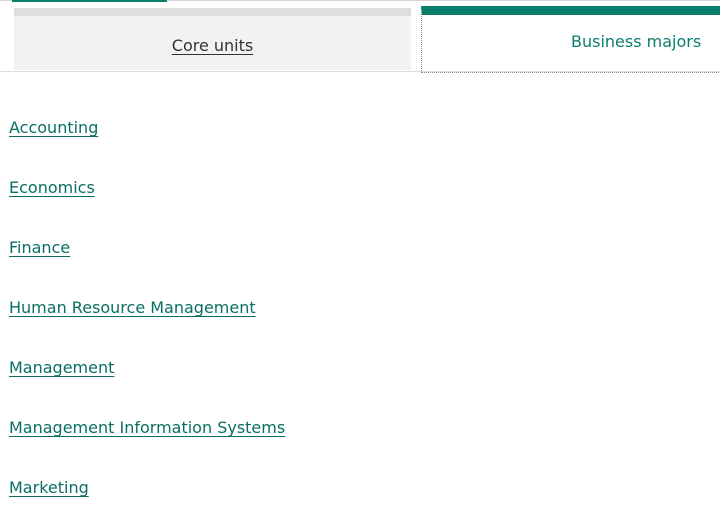 The height and width of the screenshot is (513, 720). What do you see at coordinates (147, 427) in the screenshot?
I see `major-link-management-information-systems: Management Information Systems` at bounding box center [147, 427].